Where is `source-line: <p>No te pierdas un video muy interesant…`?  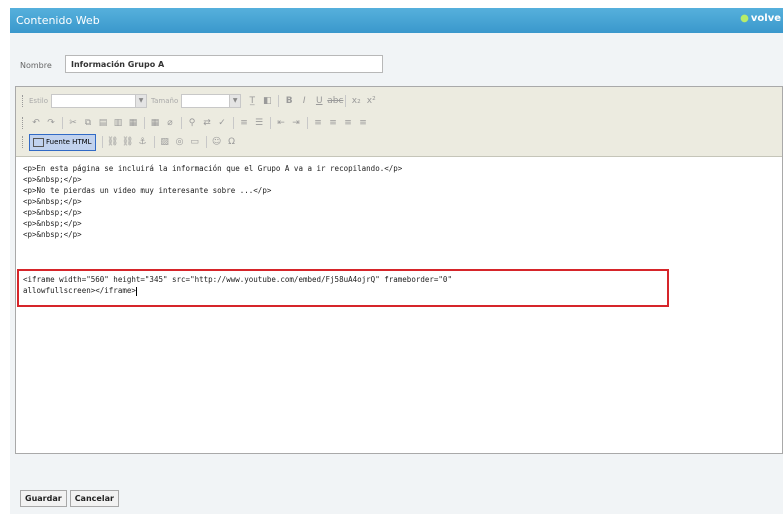 source-line: <p>No te pierdas un video muy interesant… is located at coordinates (147, 190).